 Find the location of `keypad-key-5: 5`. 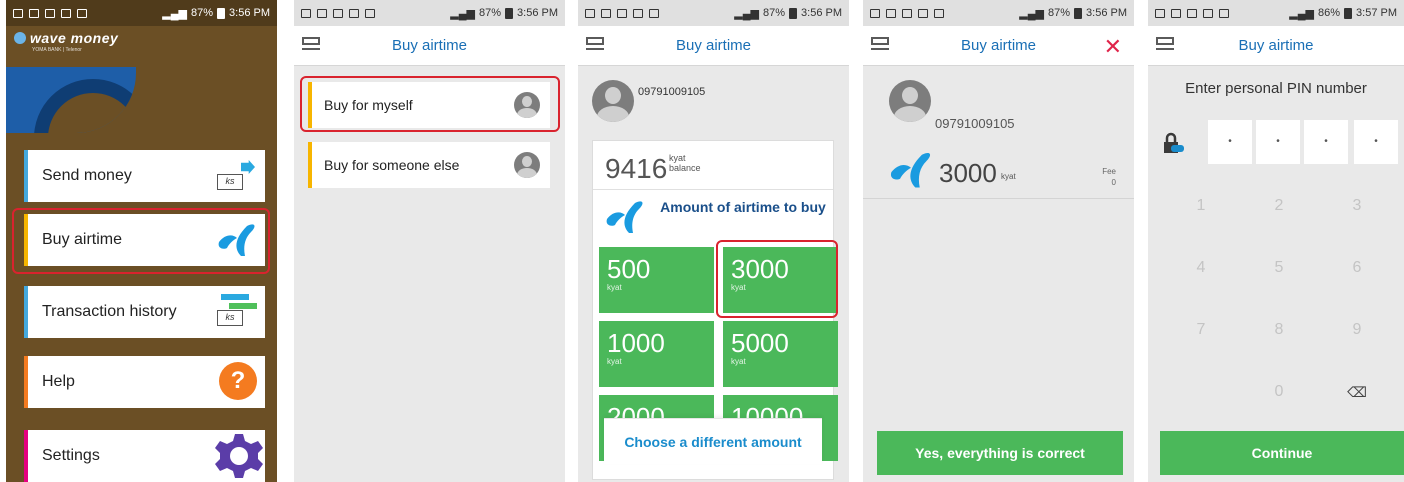

keypad-key-5: 5 is located at coordinates (1279, 268).